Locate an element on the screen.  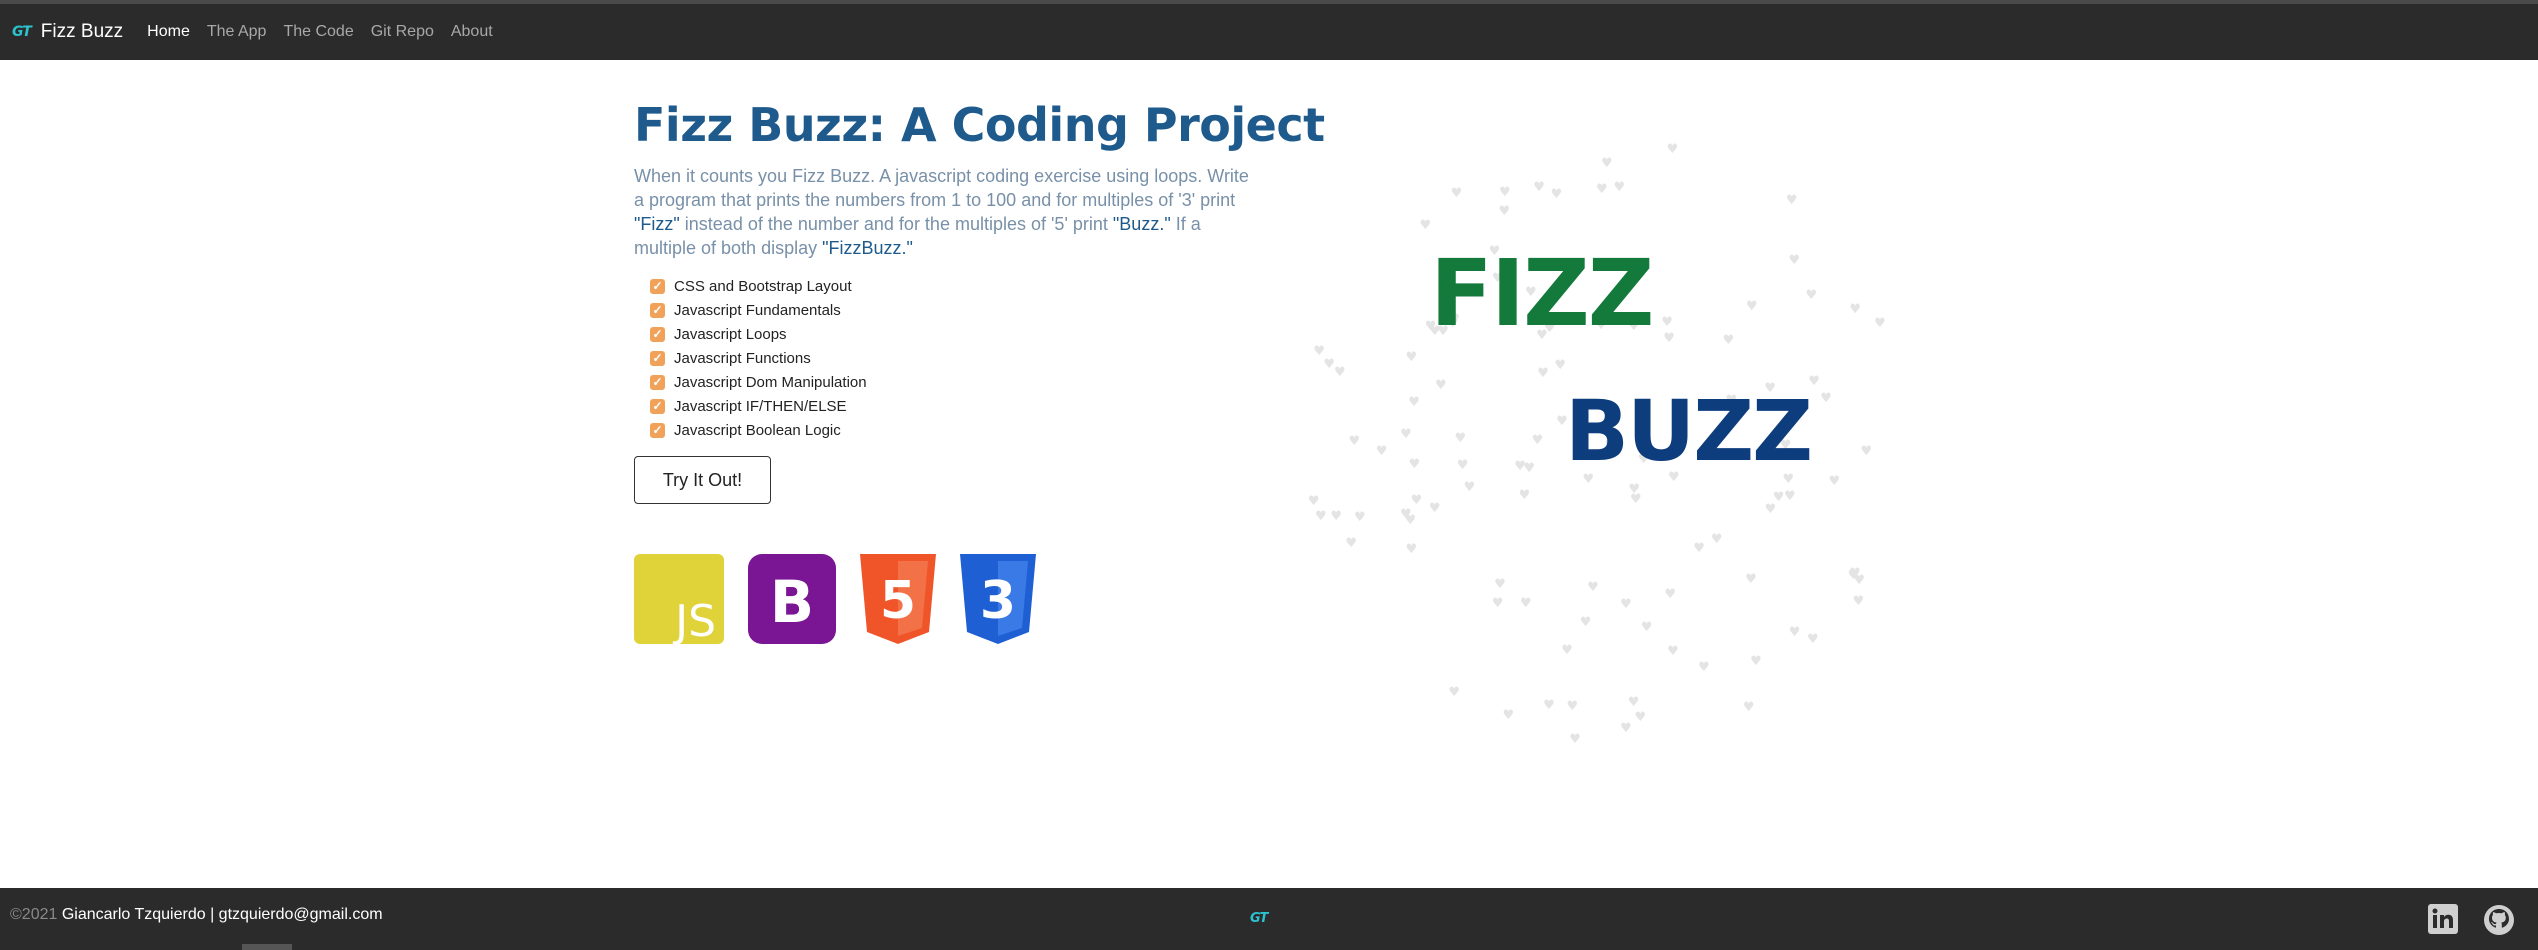
github-icon is located at coordinates (2499, 920).